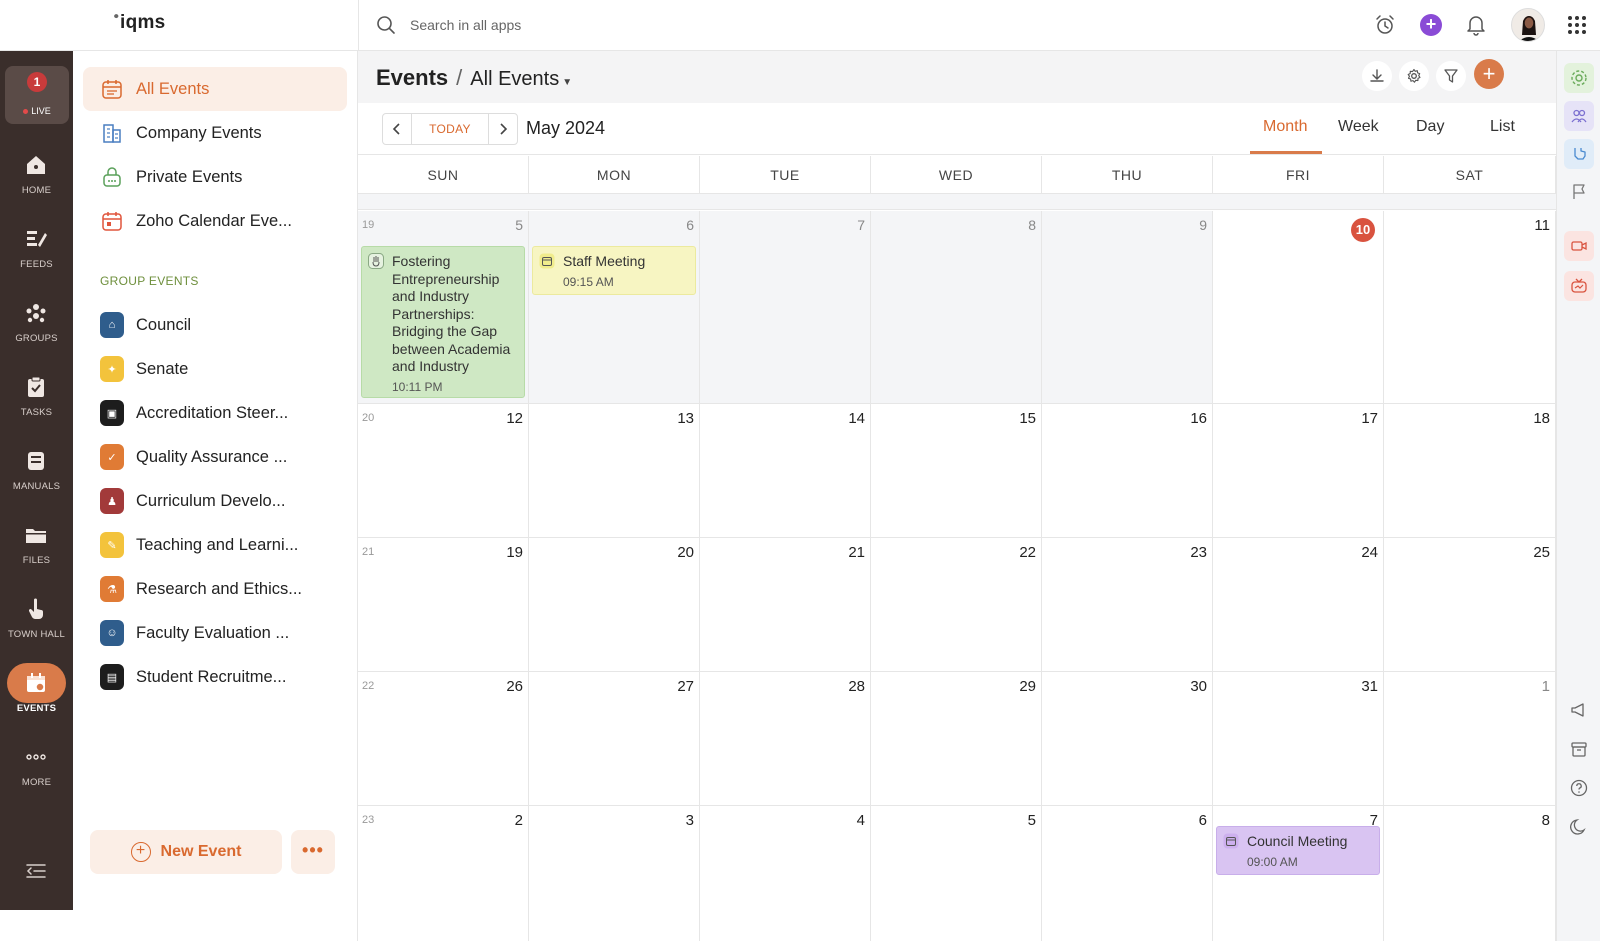 The image size is (1600, 941). Describe the element at coordinates (614, 270) in the screenshot. I see `event-card: Staff Meeting 09:15 AM` at that location.